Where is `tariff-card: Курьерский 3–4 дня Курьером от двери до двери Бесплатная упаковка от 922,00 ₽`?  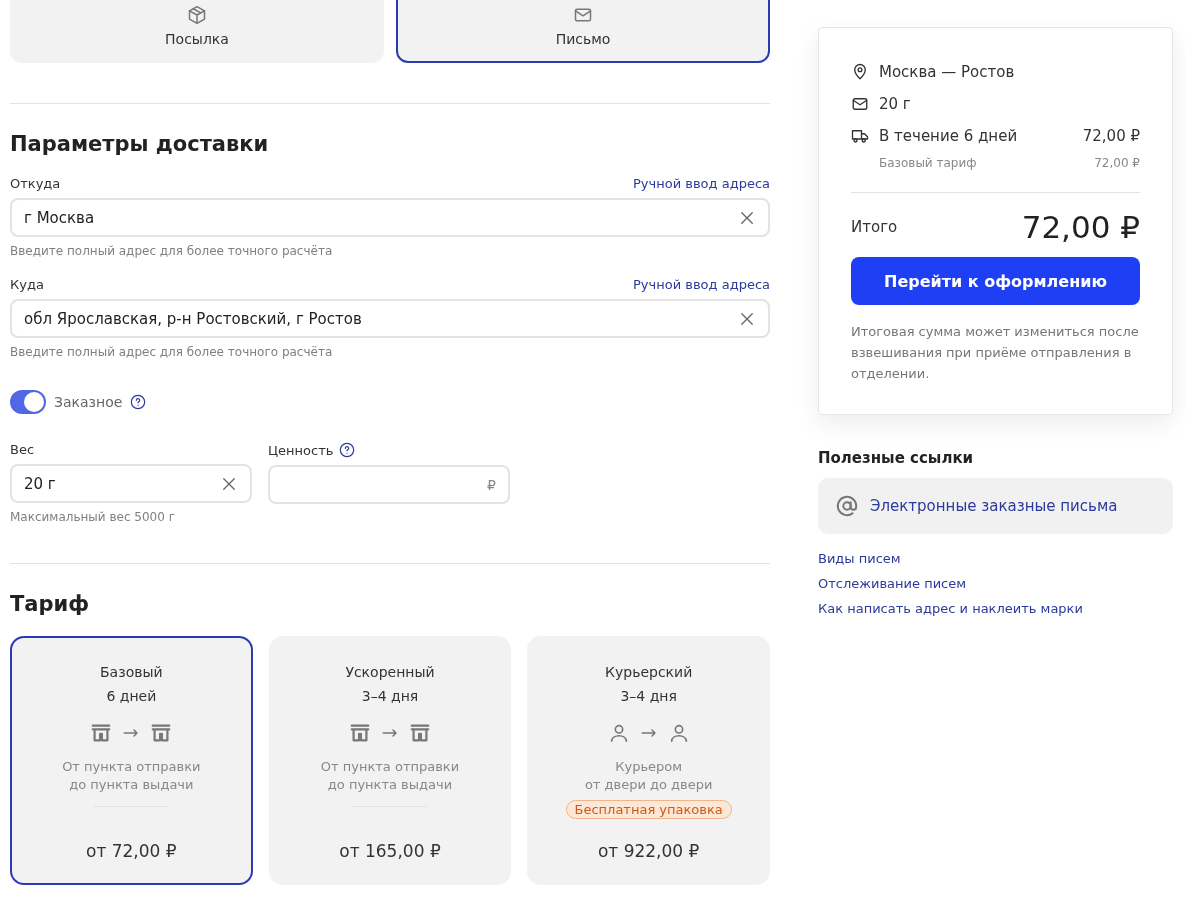
tariff-card: Курьерский 3–4 дня Курьером от двери до двери Бесплатная упаковка от 922,00 ₽ is located at coordinates (648, 760).